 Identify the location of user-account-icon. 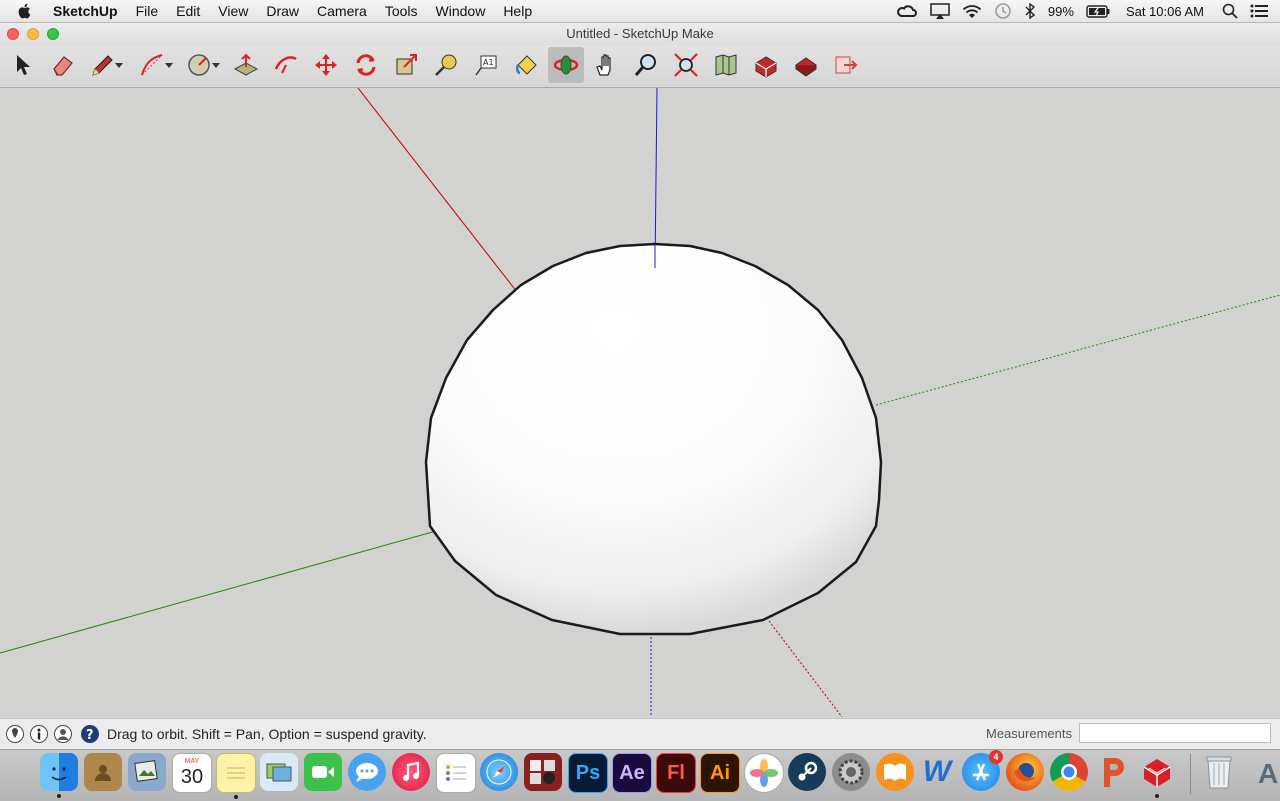
(63, 734).